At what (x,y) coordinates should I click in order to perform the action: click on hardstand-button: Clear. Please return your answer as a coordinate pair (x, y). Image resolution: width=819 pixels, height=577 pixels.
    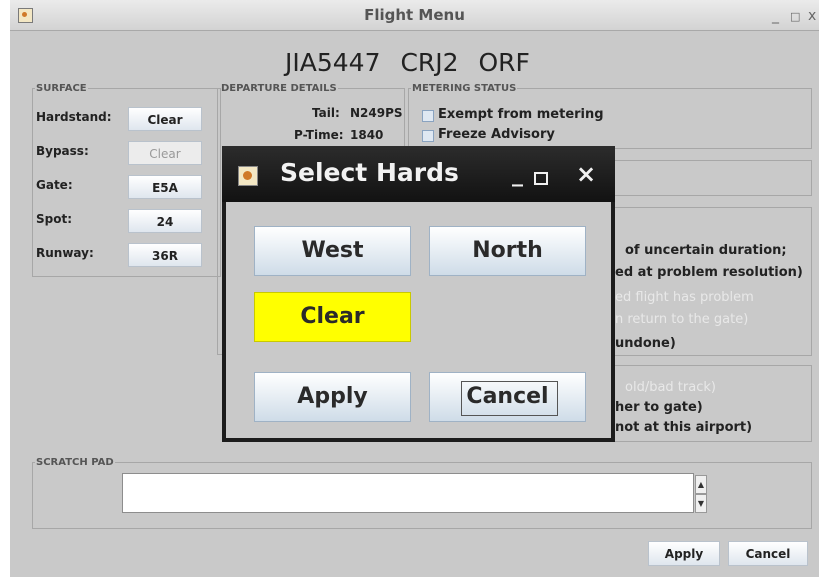
    Looking at the image, I should click on (165, 119).